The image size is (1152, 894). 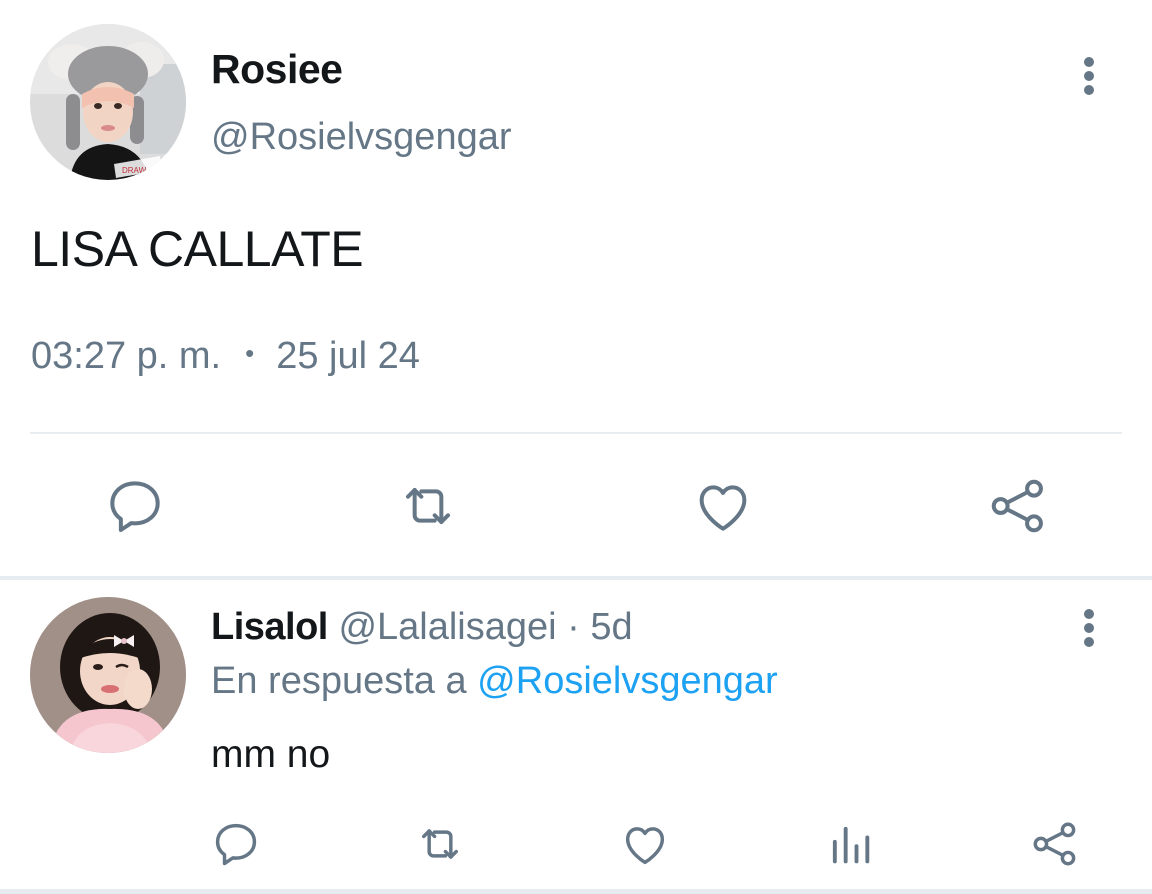 I want to click on share-button, so click(x=1018, y=506).